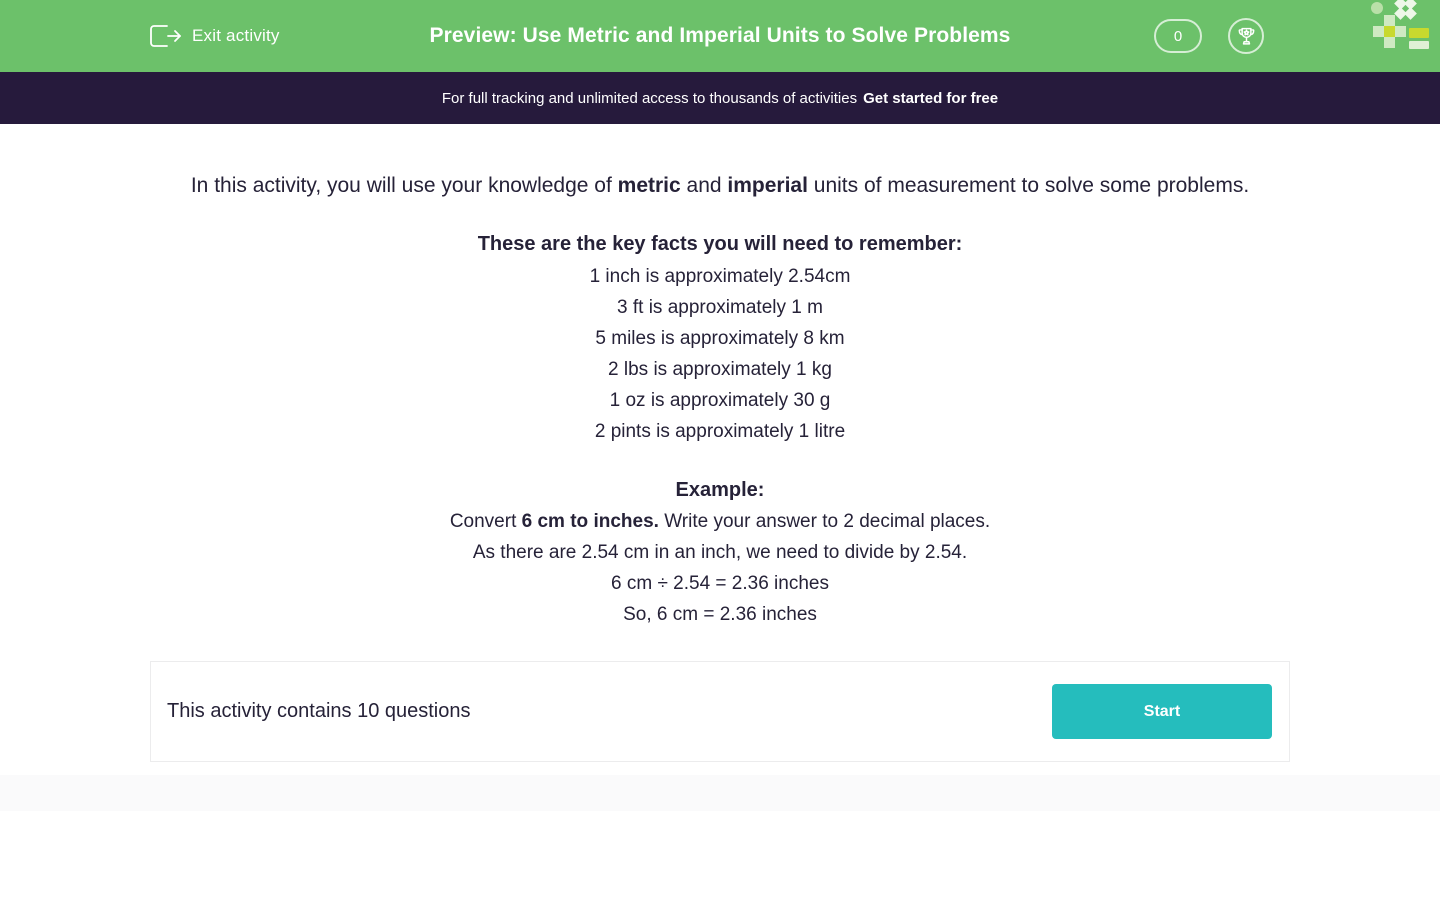 The image size is (1440, 900). I want to click on key-fact-line: 1 inch is approximately 2.54cm, so click(720, 276).